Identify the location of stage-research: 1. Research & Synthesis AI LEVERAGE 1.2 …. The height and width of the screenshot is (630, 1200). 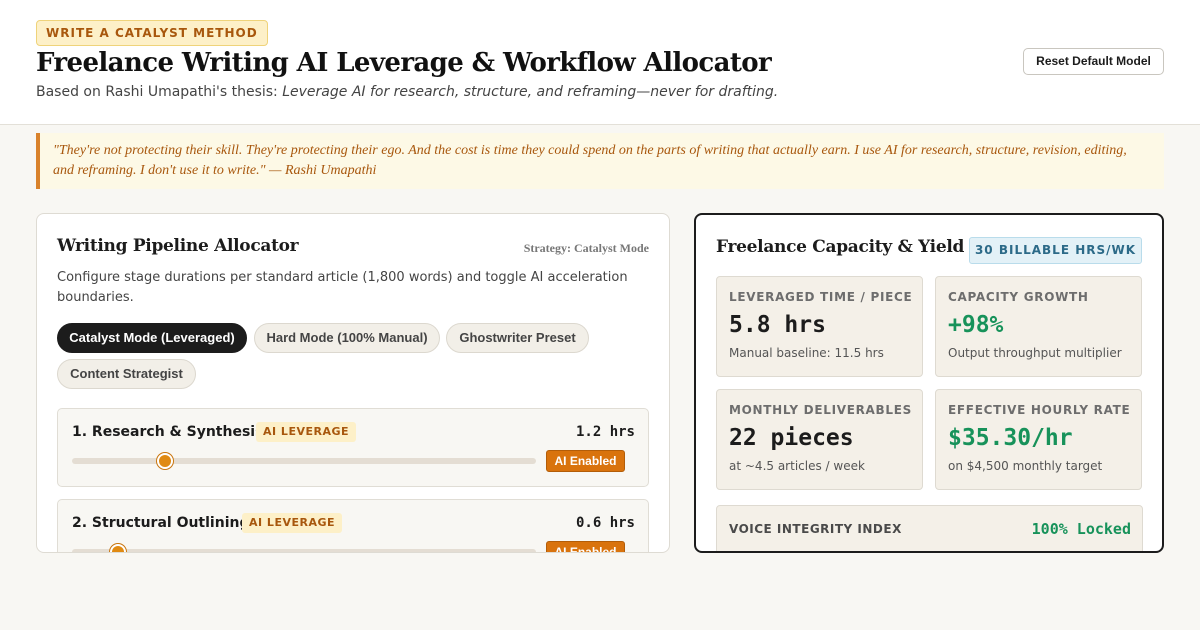
(353, 447).